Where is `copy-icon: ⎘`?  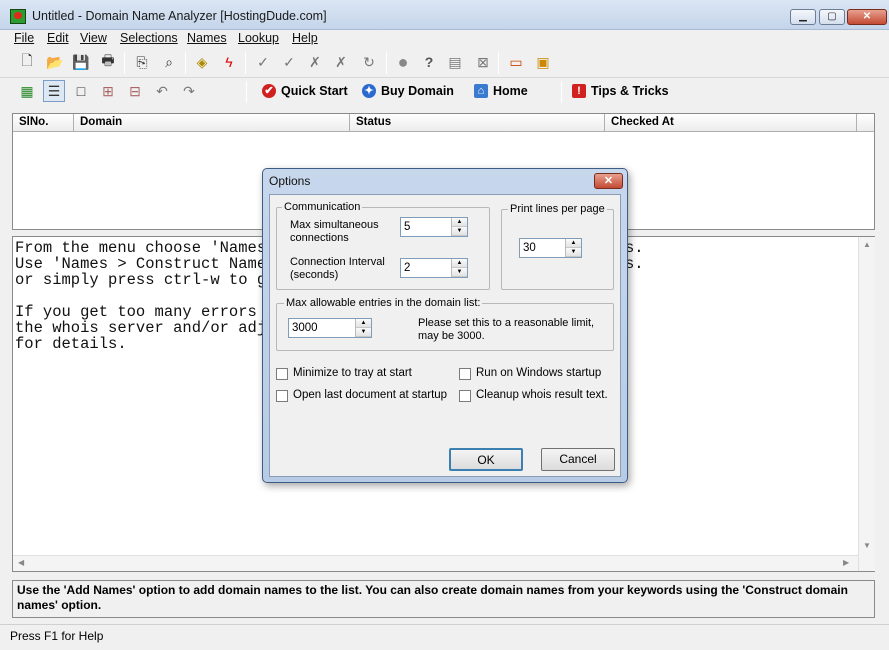
copy-icon: ⎘ is located at coordinates (142, 62).